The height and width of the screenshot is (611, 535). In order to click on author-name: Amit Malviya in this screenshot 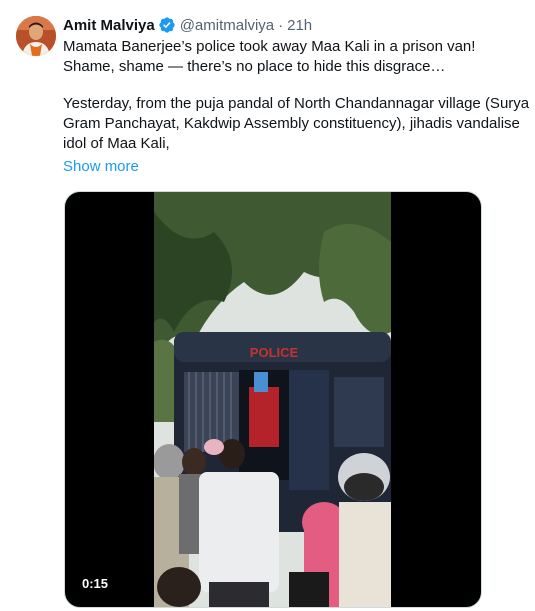, I will do `click(109, 25)`.